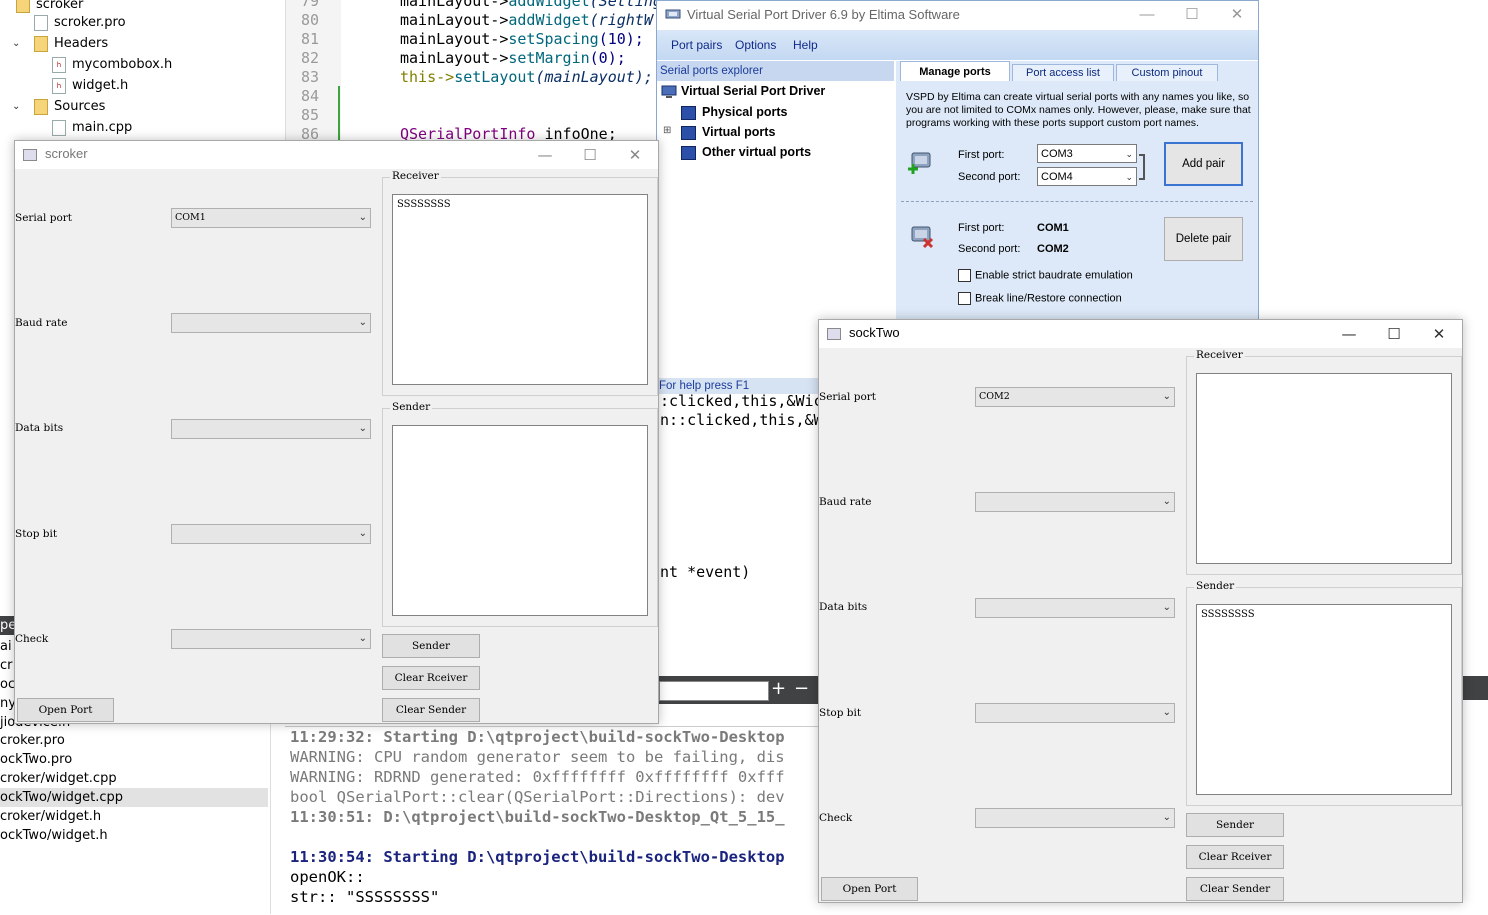 The width and height of the screenshot is (1488, 915). I want to click on second-port-combo: COM4 ⌄, so click(1087, 176).